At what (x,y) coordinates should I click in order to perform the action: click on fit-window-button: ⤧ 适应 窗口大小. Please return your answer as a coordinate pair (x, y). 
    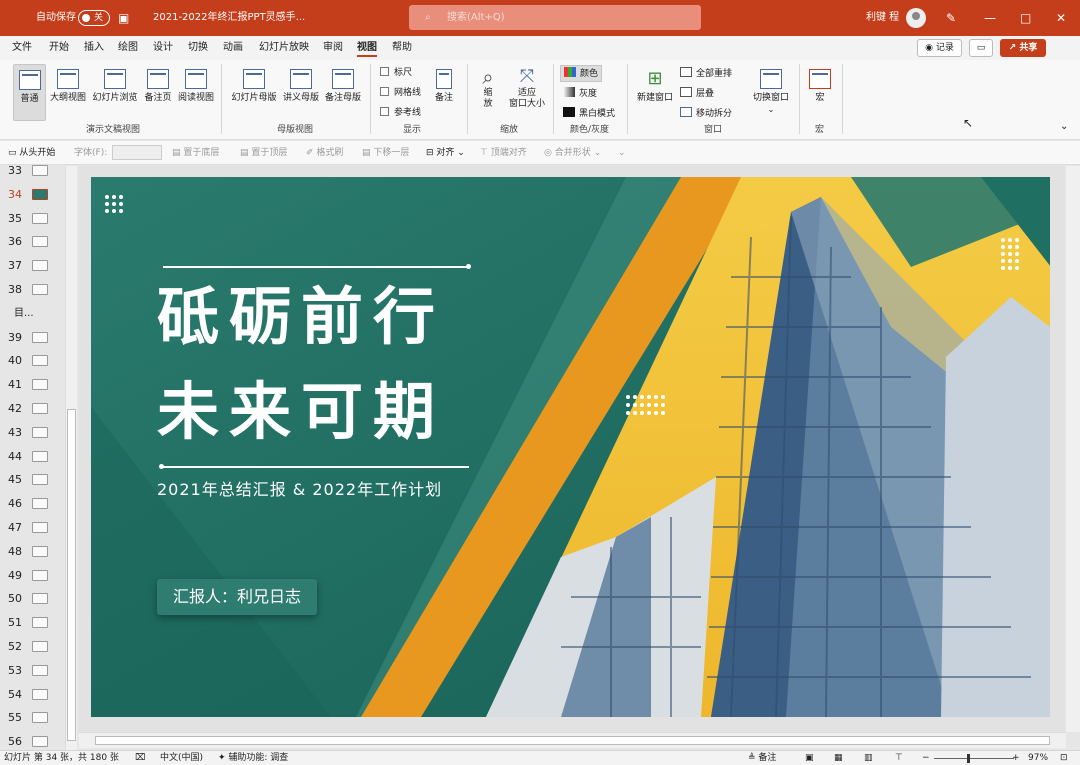
    Looking at the image, I should click on (527, 88).